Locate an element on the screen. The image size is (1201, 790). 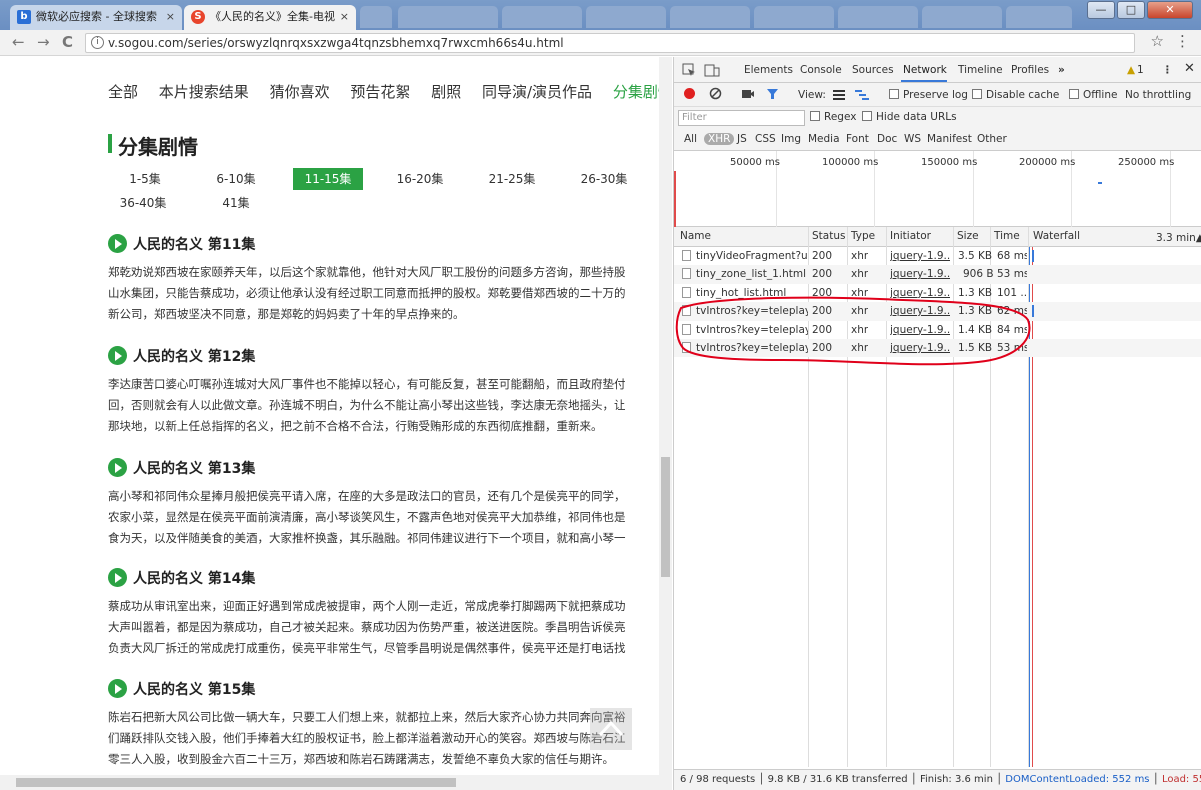
offline-checkbox: Offline is located at coordinates (1093, 95).